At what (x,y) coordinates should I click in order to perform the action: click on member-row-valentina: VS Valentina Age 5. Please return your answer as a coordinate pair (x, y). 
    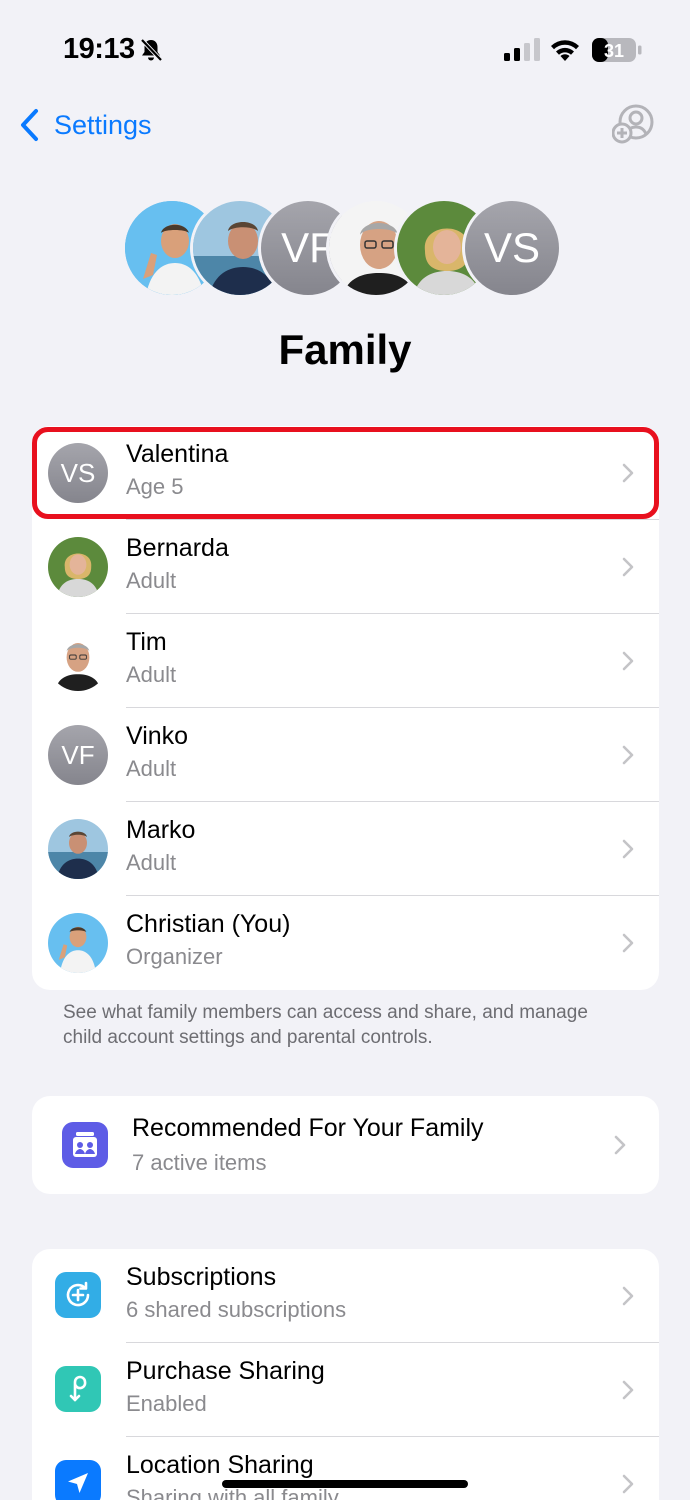
    Looking at the image, I should click on (345, 473).